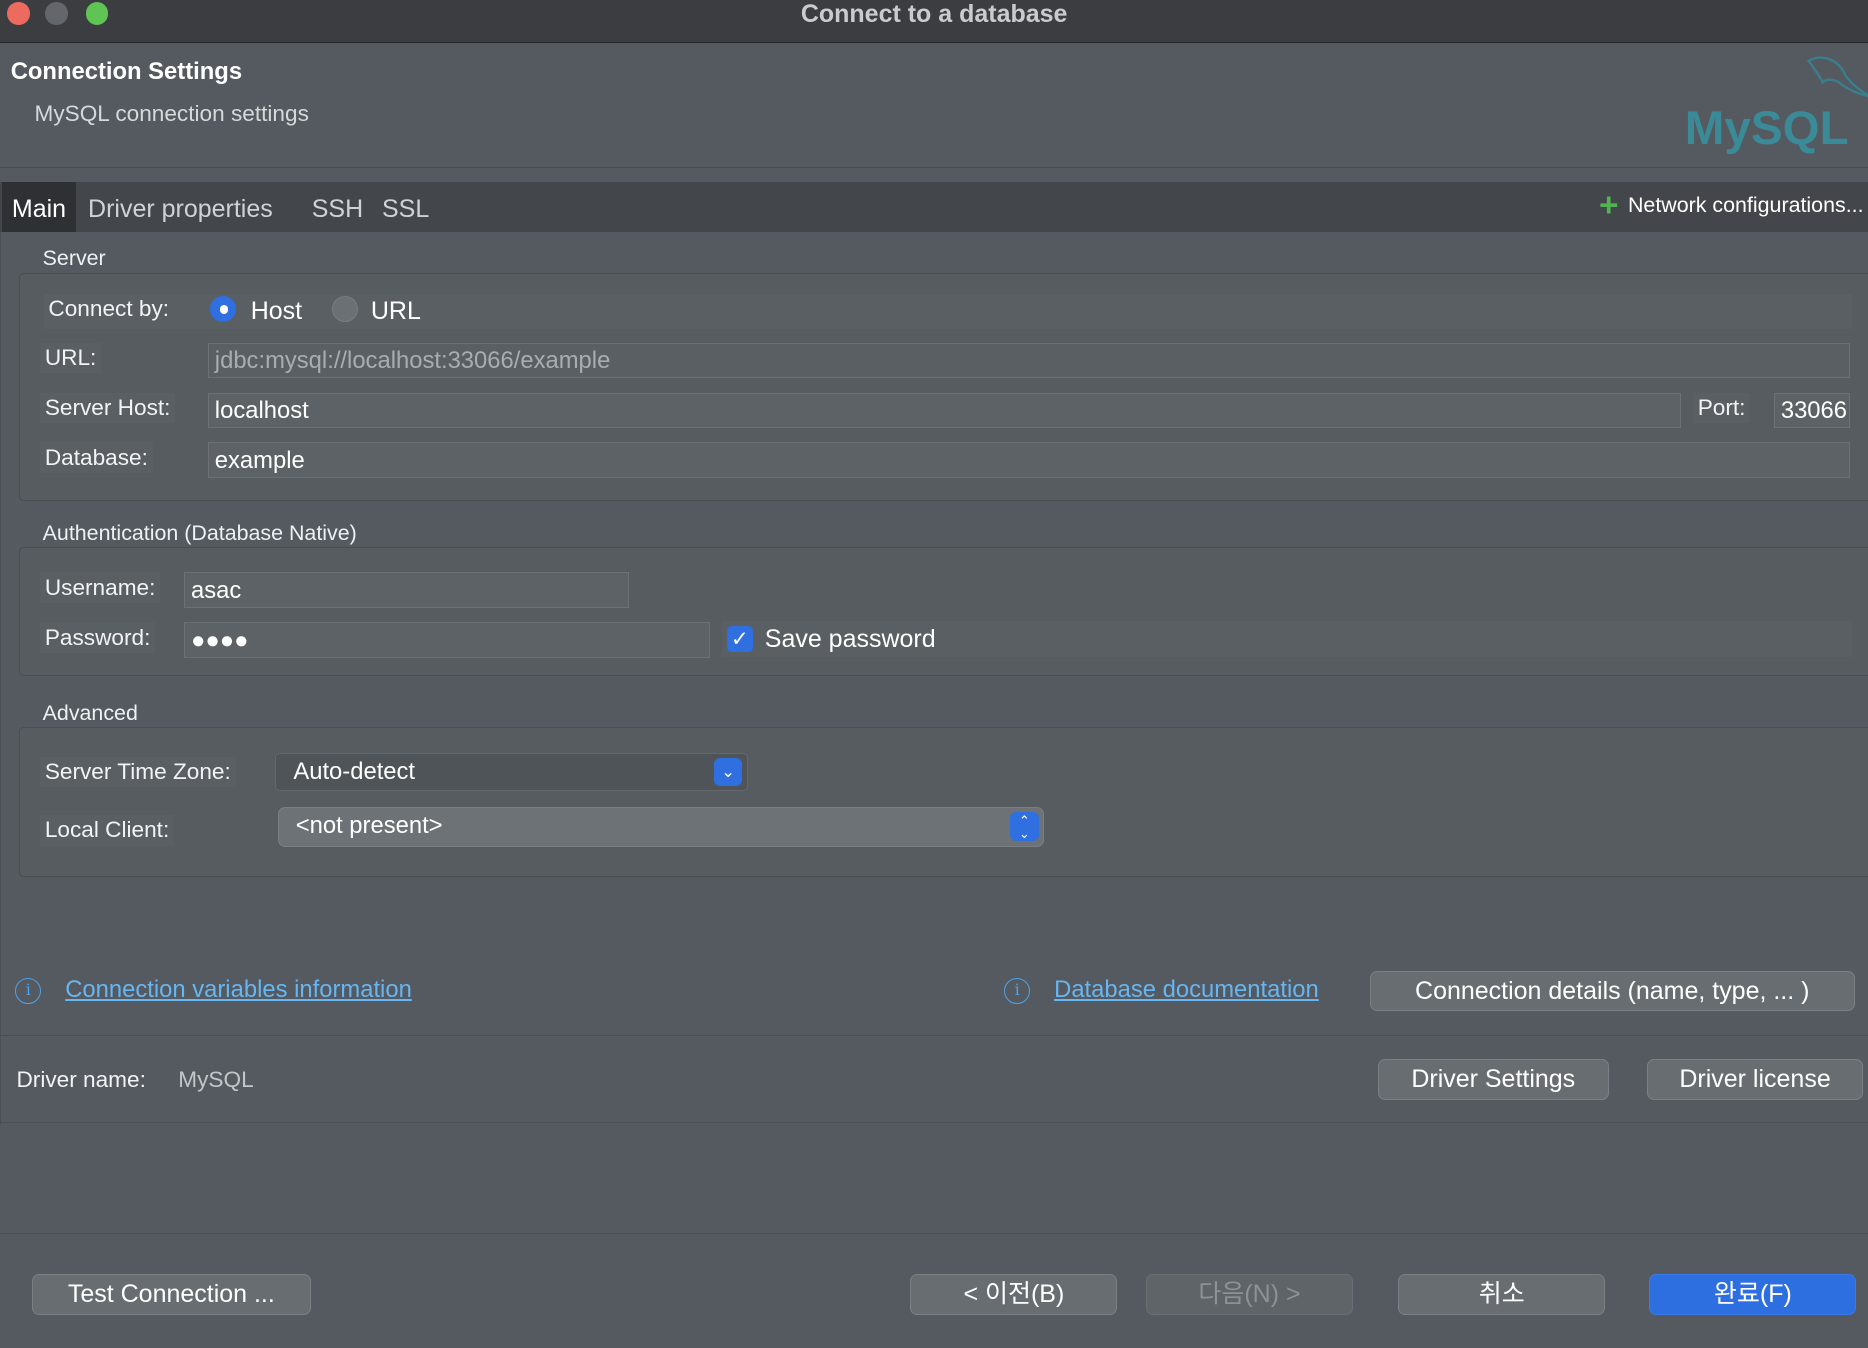 This screenshot has height=1348, width=1868. I want to click on local-client-select: <not present> ⌃ ⌄, so click(661, 827).